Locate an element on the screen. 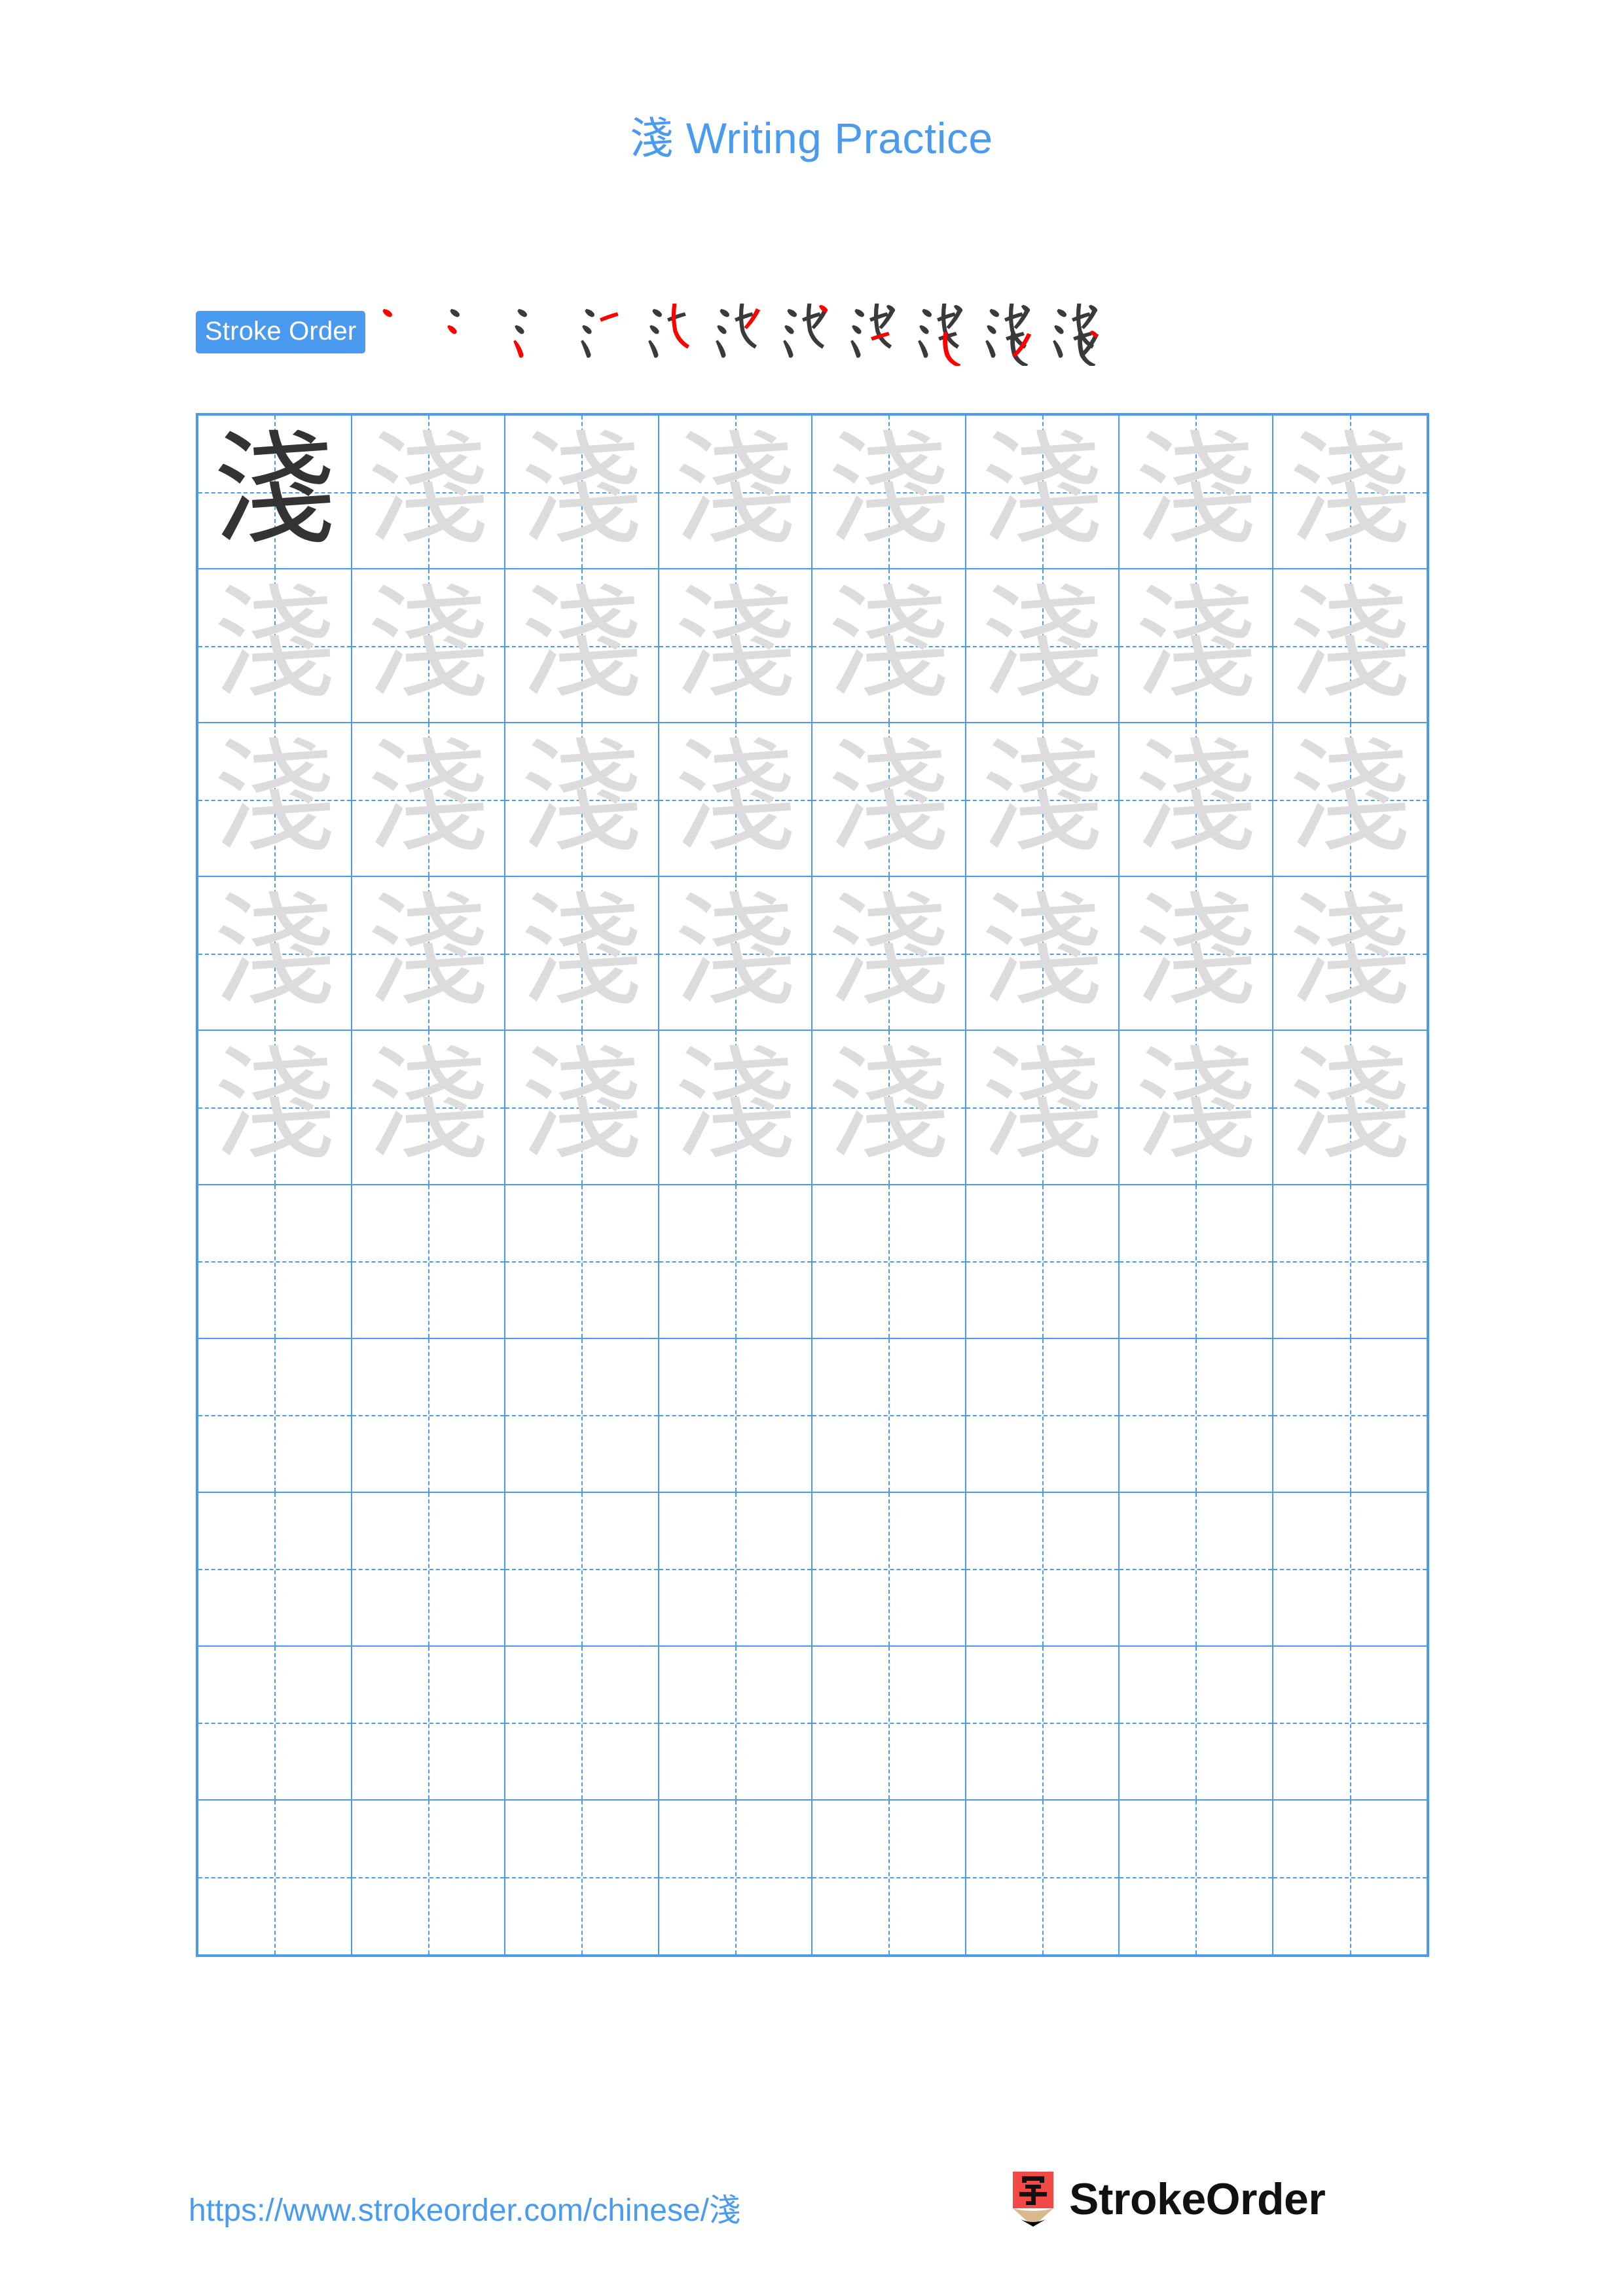 This screenshot has width=1623, height=2296. brand-name: StrokeOrder is located at coordinates (1197, 2199).